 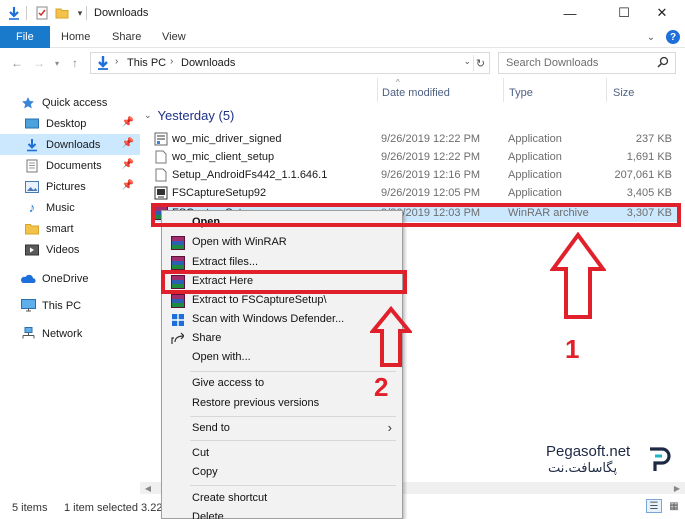 I want to click on recent-locations-icon: ▾, so click(x=57, y=63).